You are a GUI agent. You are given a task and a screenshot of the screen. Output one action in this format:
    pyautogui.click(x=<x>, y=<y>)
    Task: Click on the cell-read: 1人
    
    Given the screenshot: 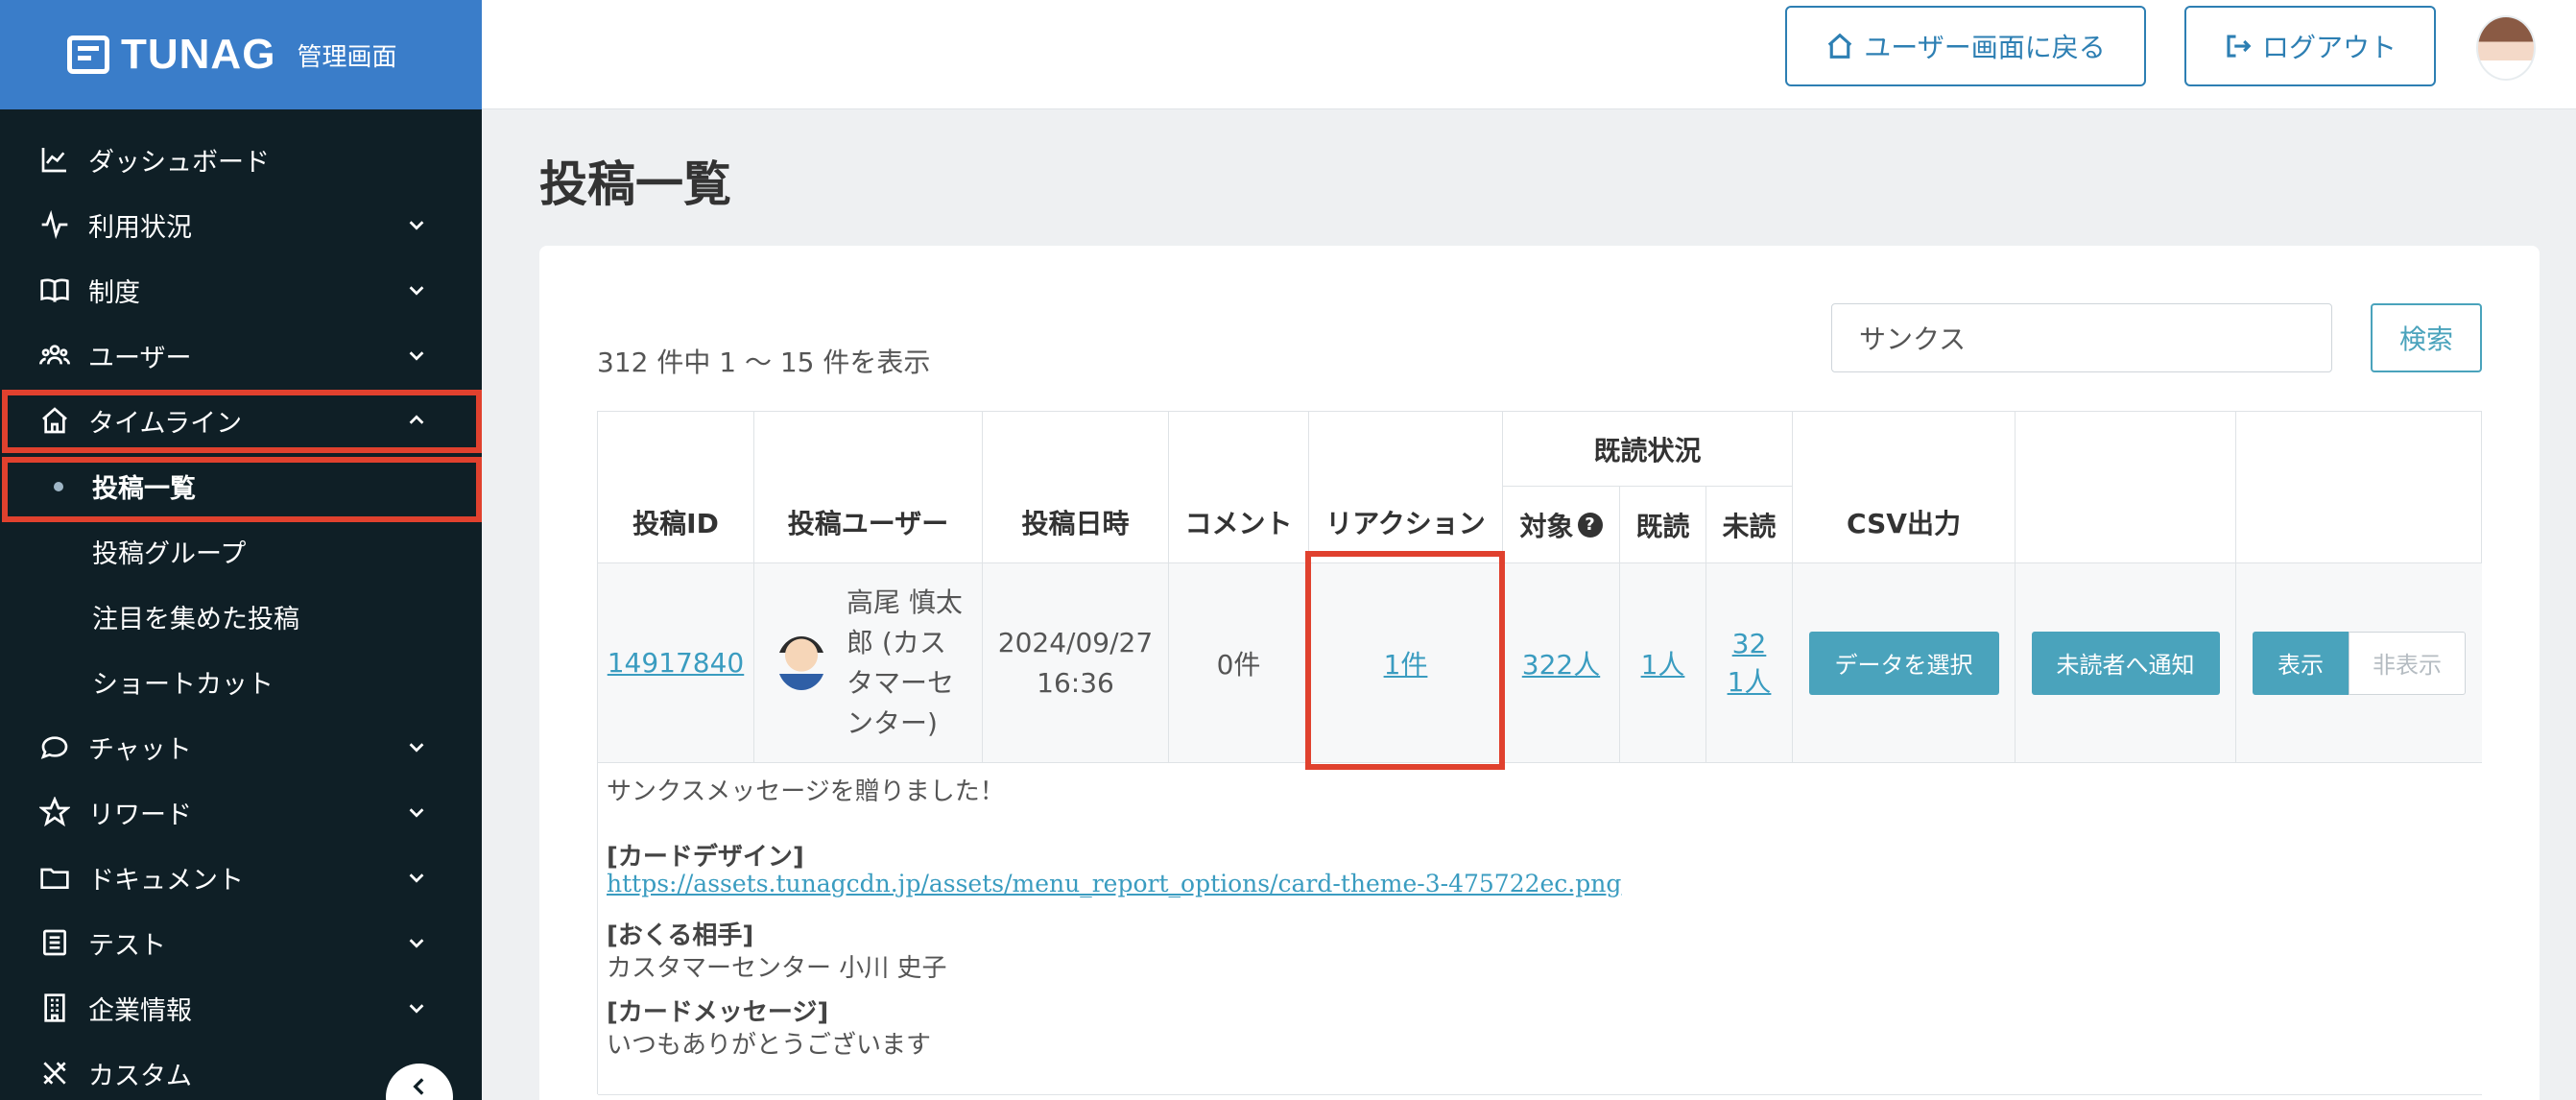 What is the action you would take?
    pyautogui.click(x=1663, y=663)
    